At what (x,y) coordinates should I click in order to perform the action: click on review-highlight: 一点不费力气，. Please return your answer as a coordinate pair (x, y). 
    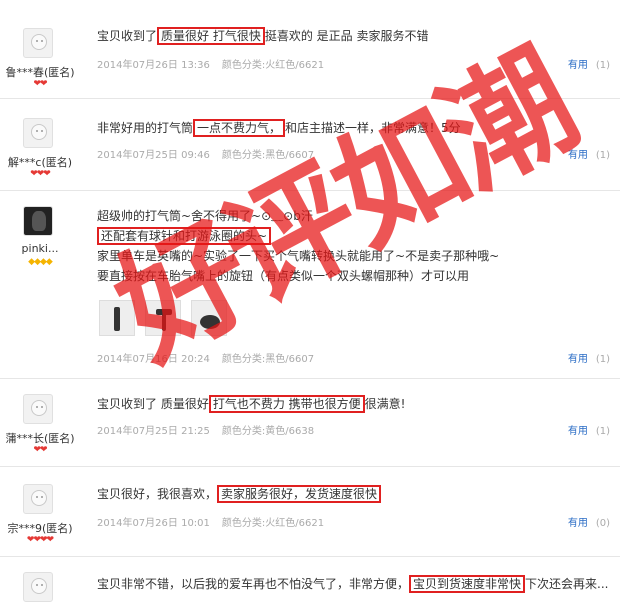
    Looking at the image, I should click on (239, 128).